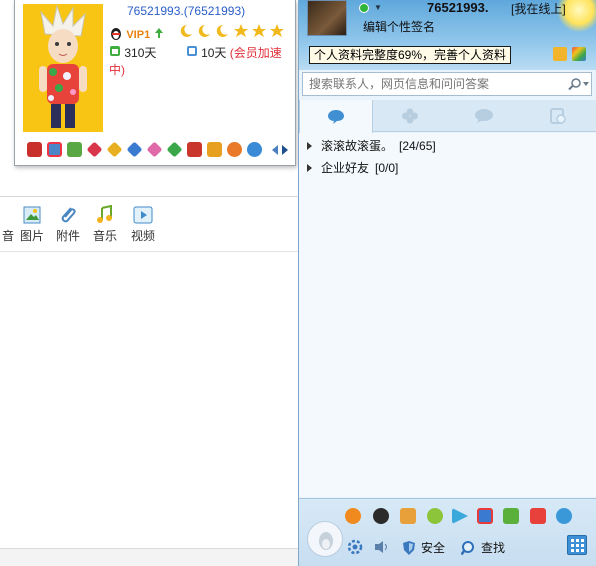 This screenshot has width=596, height=566. What do you see at coordinates (254, 149) in the screenshot?
I see `weibo-icon` at bounding box center [254, 149].